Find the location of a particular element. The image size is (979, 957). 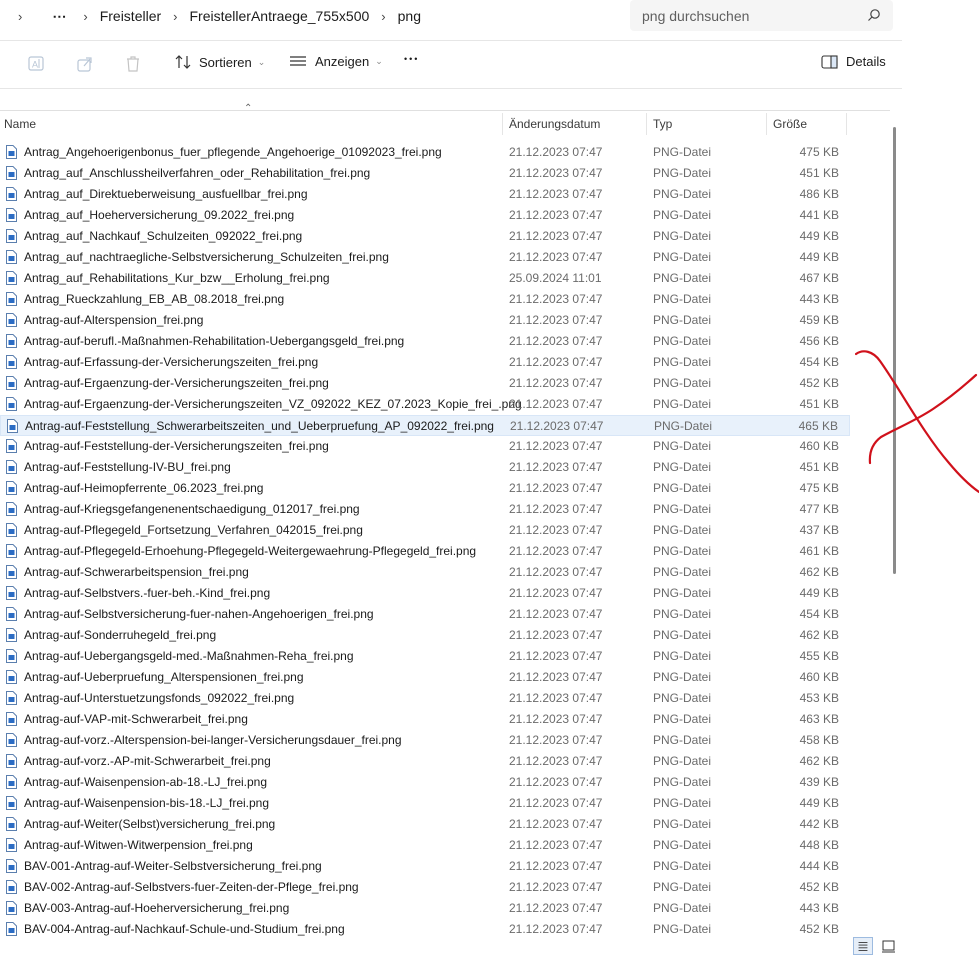

file-size: 444 KB is located at coordinates (819, 866).